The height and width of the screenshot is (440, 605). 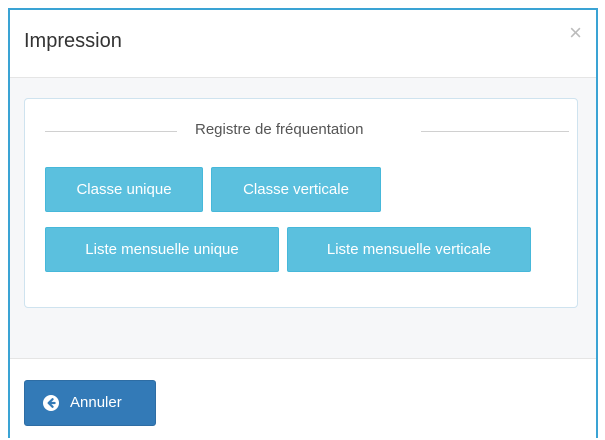 What do you see at coordinates (296, 189) in the screenshot?
I see `classe-verticale-button: Classe verticale` at bounding box center [296, 189].